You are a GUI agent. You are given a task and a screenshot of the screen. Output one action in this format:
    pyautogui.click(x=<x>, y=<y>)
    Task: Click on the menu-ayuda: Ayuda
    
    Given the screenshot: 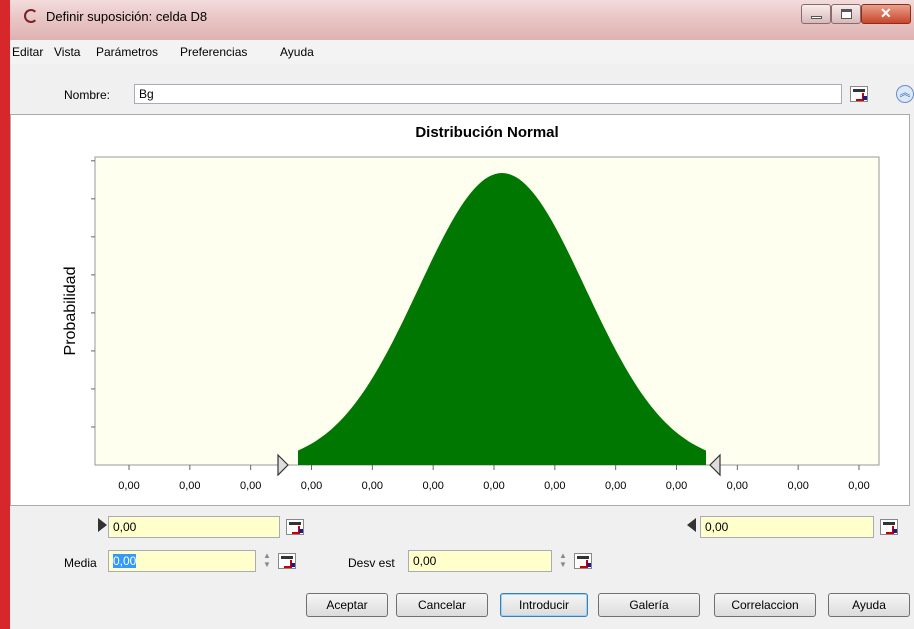 What is the action you would take?
    pyautogui.click(x=297, y=52)
    